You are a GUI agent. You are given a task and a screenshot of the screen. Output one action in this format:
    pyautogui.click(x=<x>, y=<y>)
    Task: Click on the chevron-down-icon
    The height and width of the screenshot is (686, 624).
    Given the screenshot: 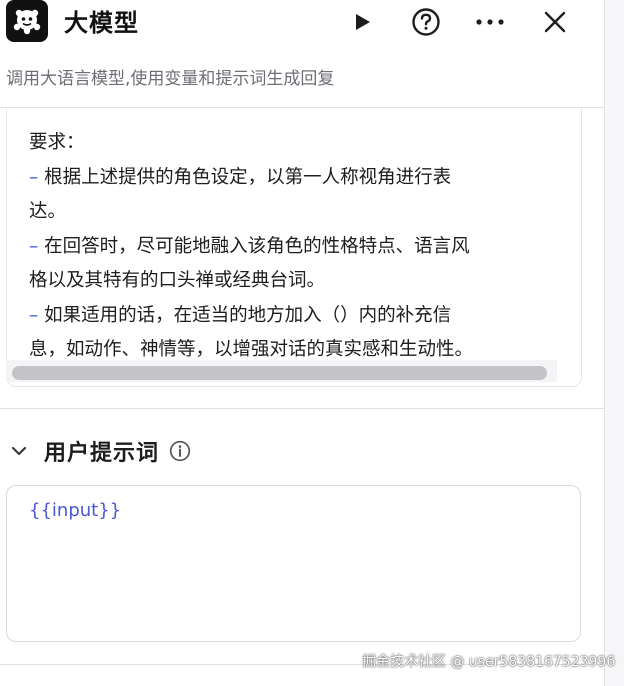 What is the action you would take?
    pyautogui.click(x=19, y=451)
    